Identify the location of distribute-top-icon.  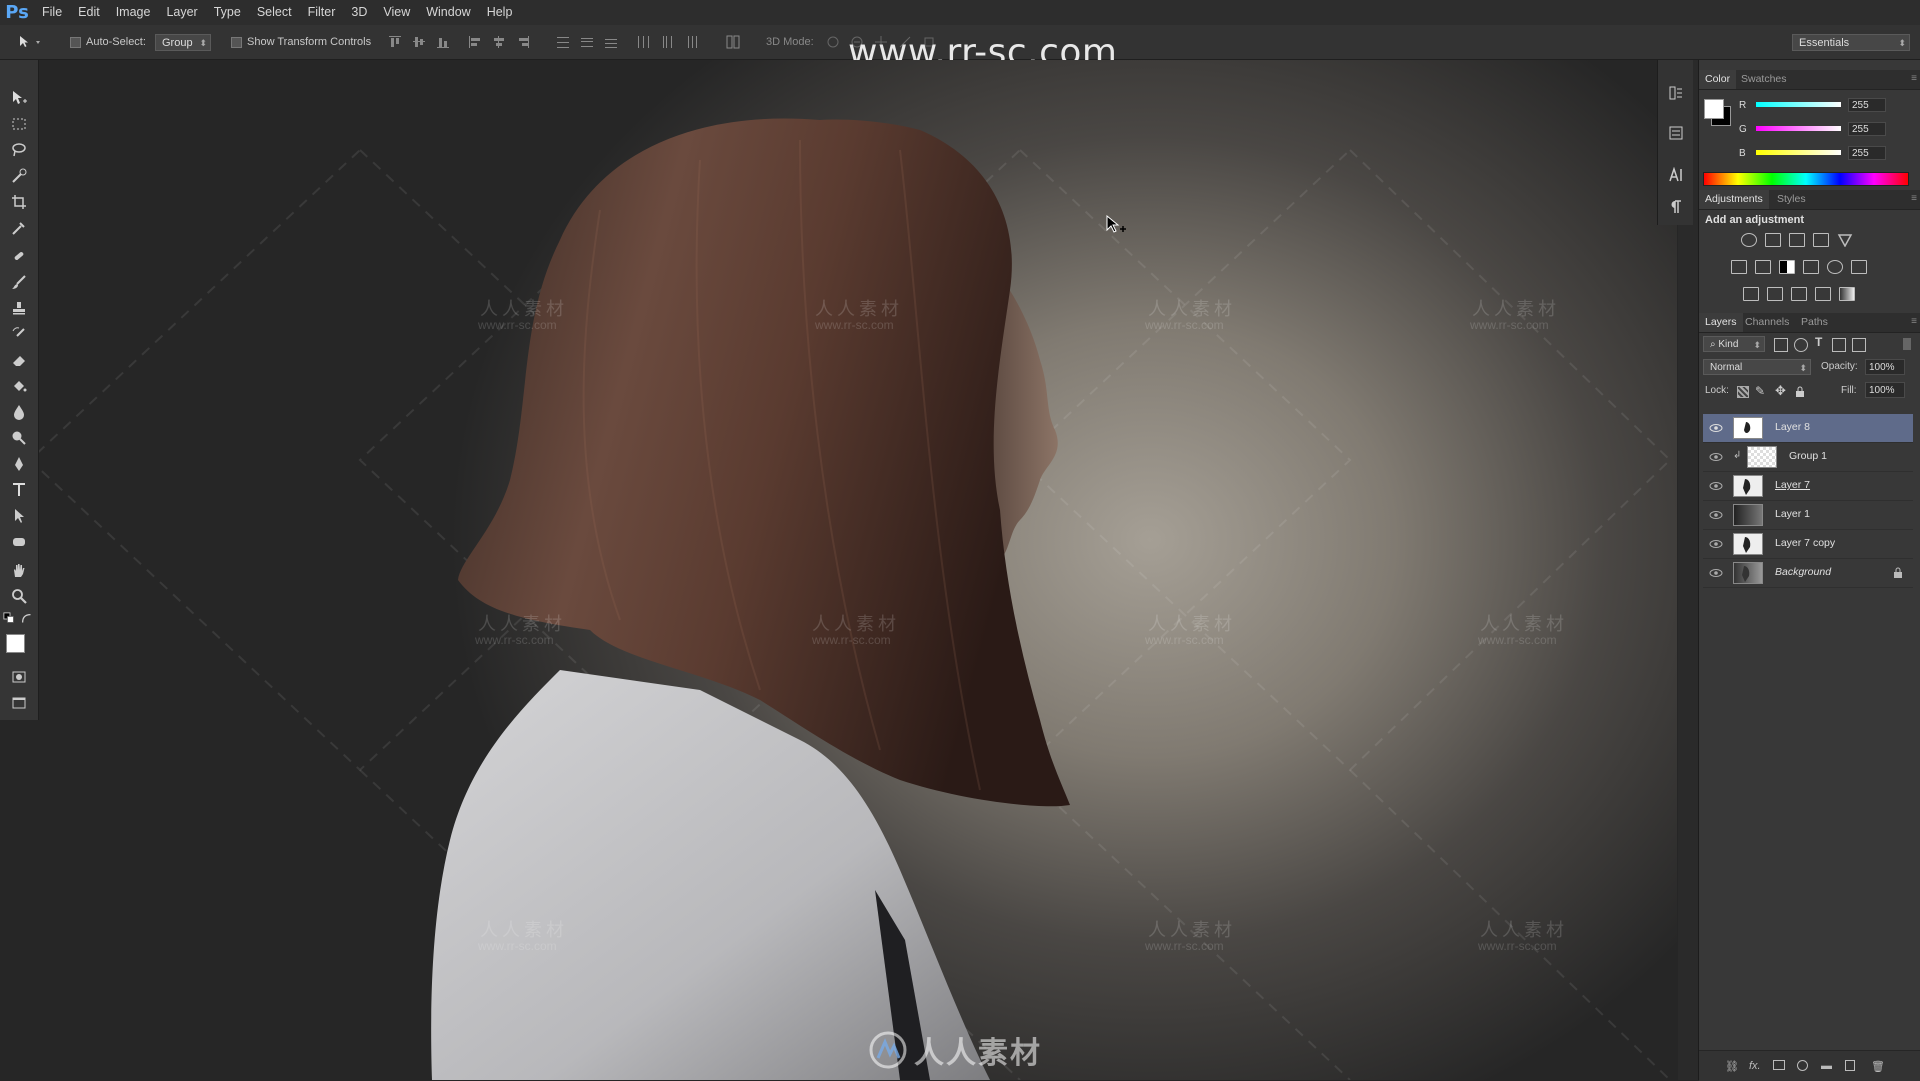
(563, 42).